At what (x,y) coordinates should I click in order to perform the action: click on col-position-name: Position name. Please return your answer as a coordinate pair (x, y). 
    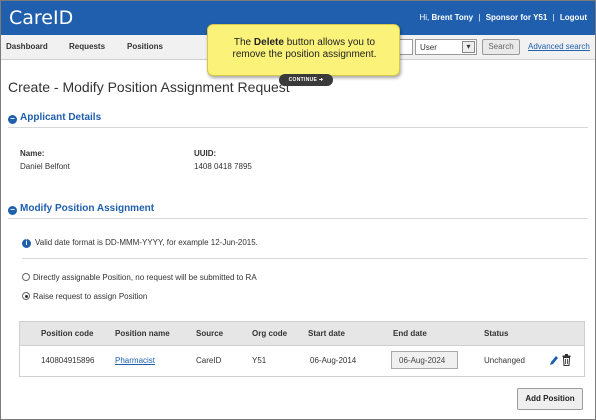
    Looking at the image, I should click on (142, 333).